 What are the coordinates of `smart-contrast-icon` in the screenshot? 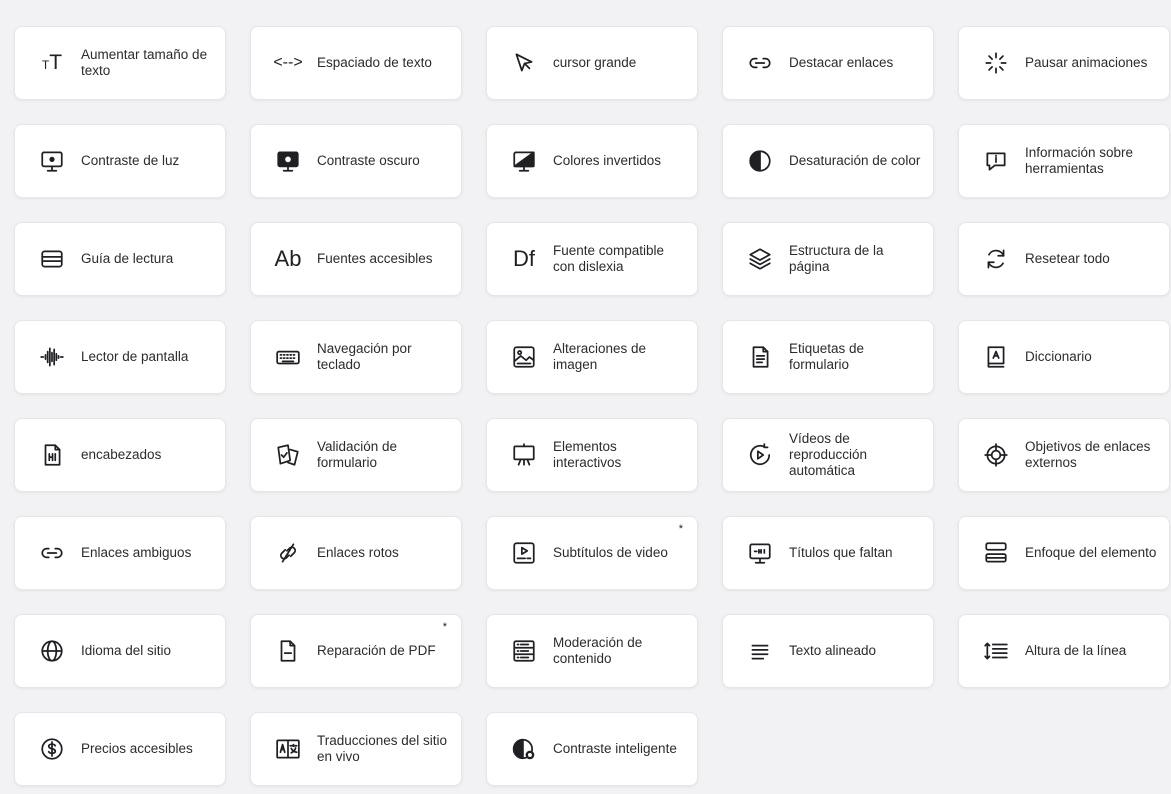 It's located at (524, 749).